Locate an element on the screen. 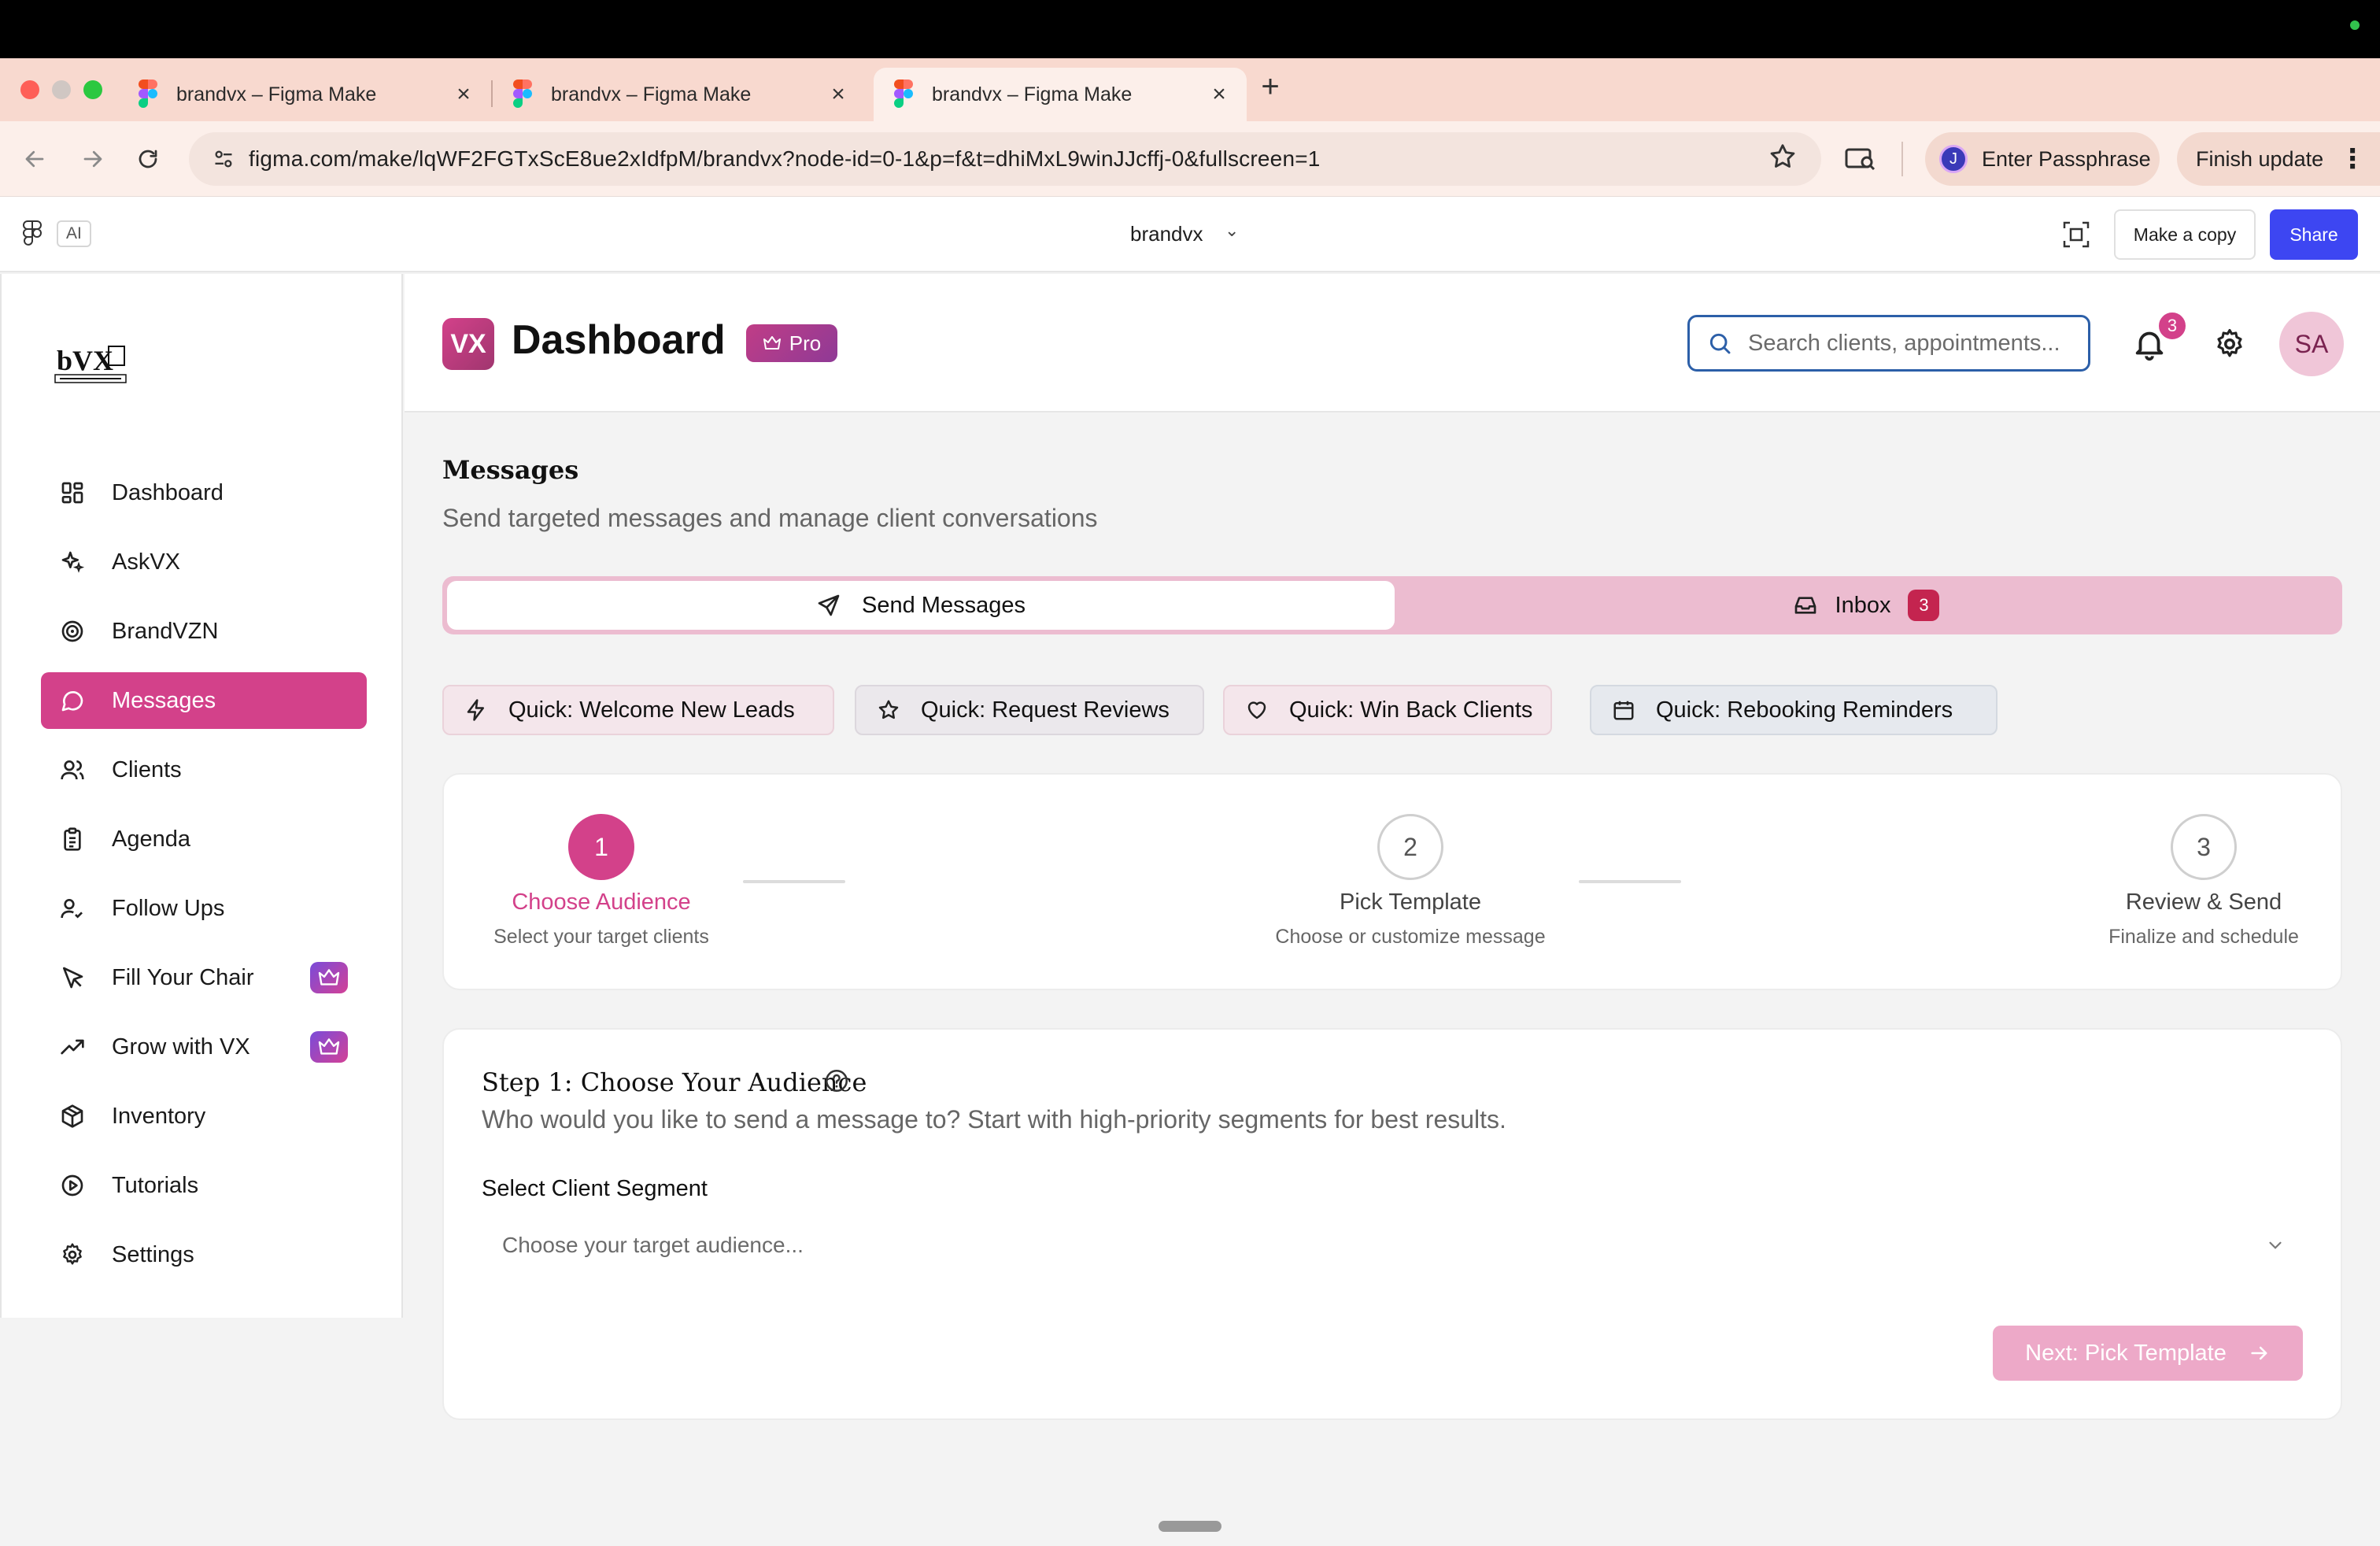 The image size is (2380, 1546). sidebar-item-fill-your-chair: Fill Your Chair is located at coordinates (204, 977).